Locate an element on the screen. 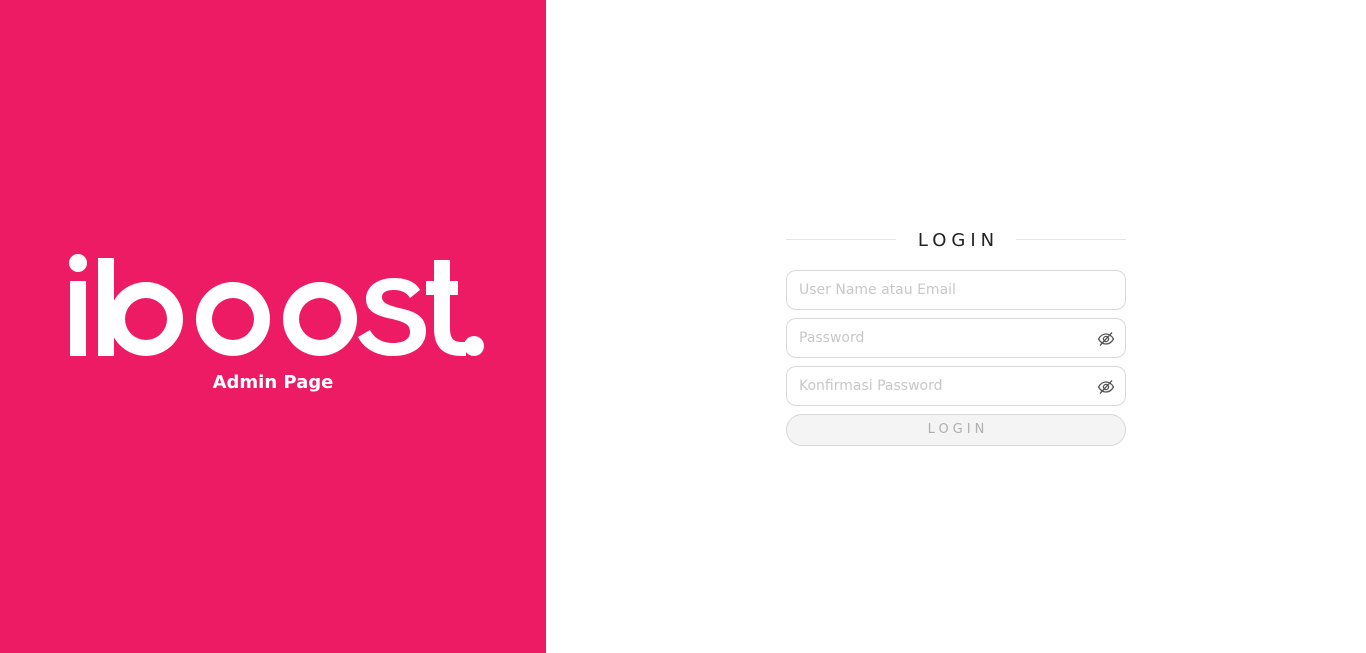 Image resolution: width=1366 pixels, height=653 pixels. password-input is located at coordinates (956, 338).